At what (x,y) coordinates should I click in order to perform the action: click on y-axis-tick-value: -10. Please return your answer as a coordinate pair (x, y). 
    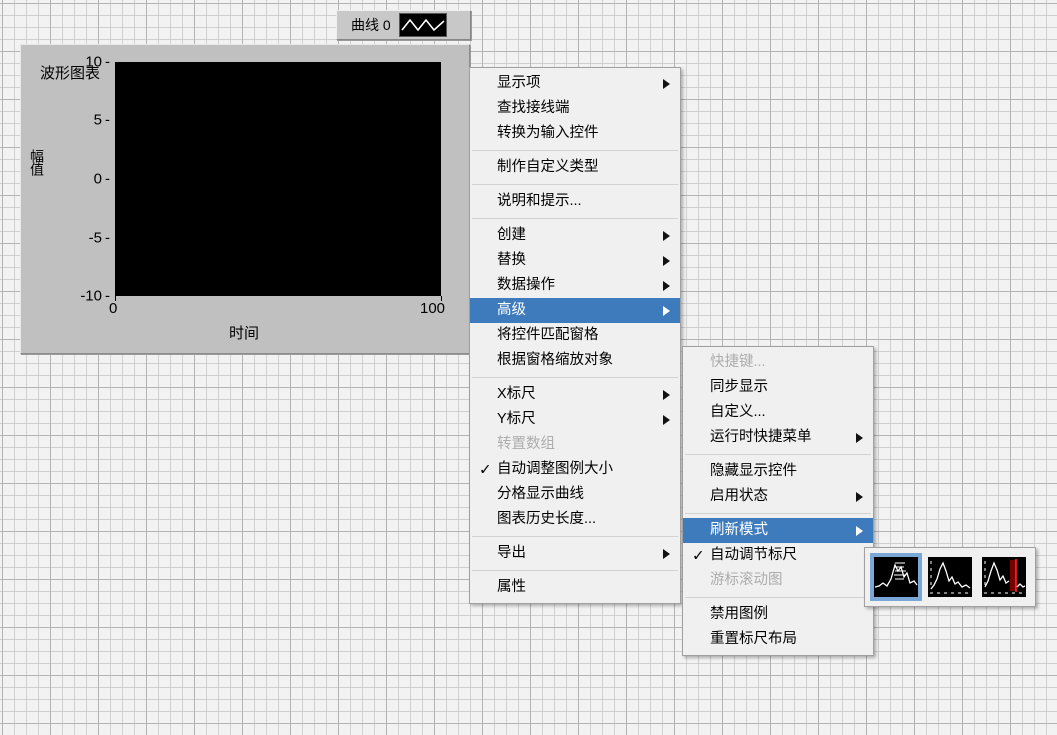
    Looking at the image, I should click on (91, 296).